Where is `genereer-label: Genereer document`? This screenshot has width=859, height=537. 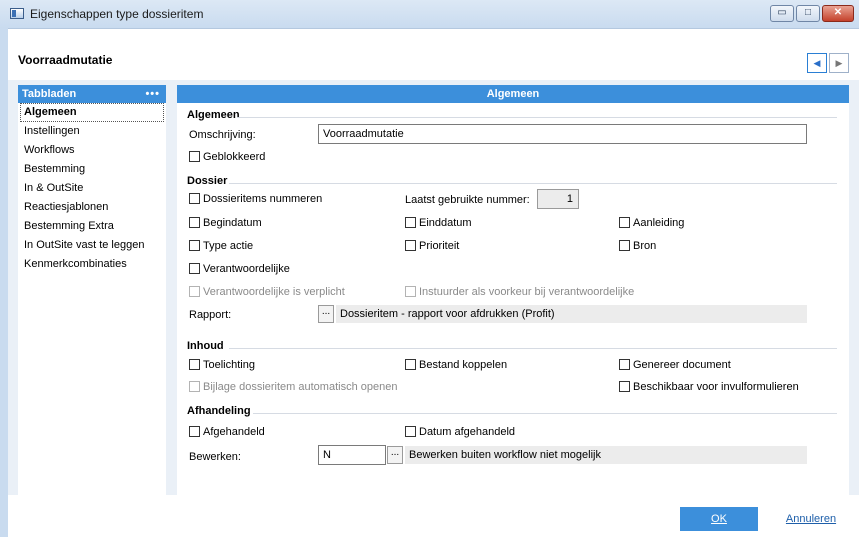 genereer-label: Genereer document is located at coordinates (682, 365).